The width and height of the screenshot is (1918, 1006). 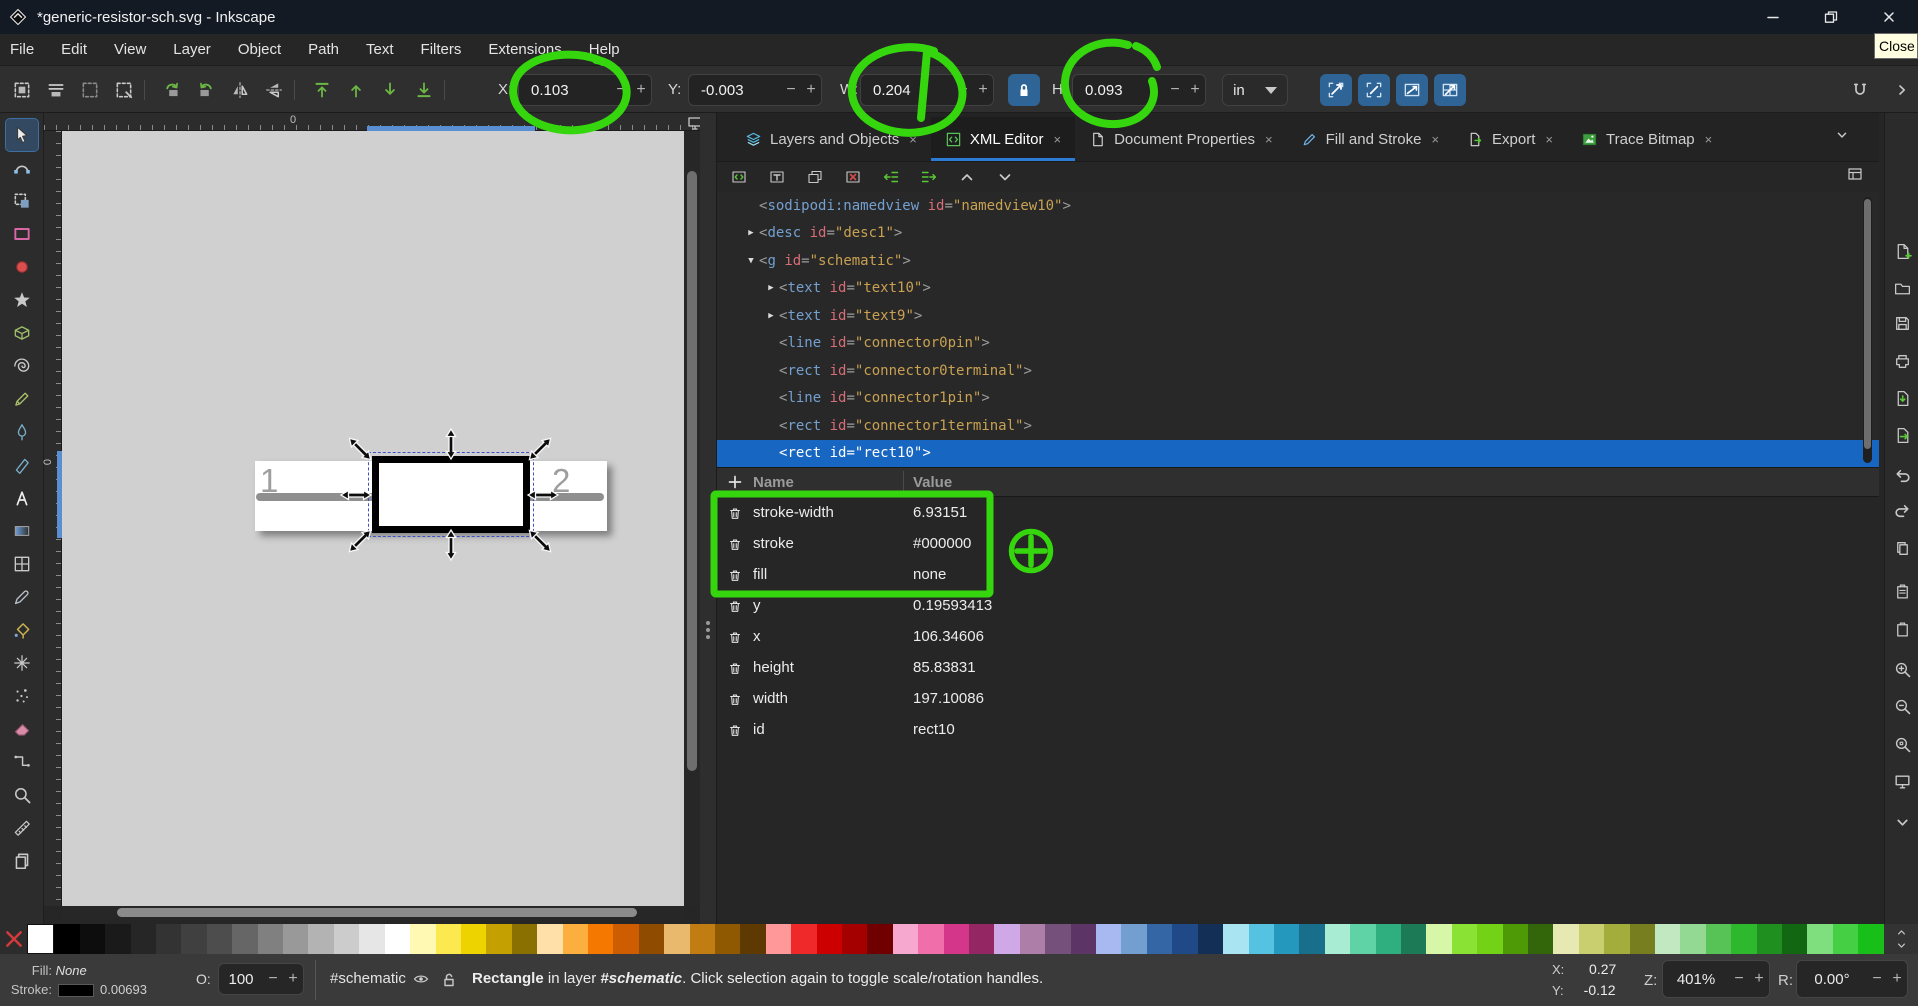 What do you see at coordinates (1855, 174) in the screenshot?
I see `xml-panel-layout-button` at bounding box center [1855, 174].